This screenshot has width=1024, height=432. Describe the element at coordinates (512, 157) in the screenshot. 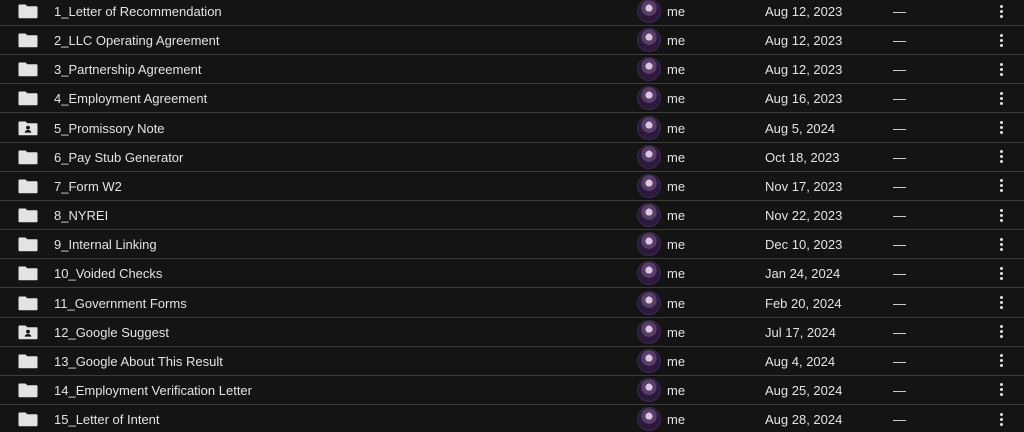

I see `file-row: 6_Pay Stub Generator me Oct 18, 2023 —` at that location.